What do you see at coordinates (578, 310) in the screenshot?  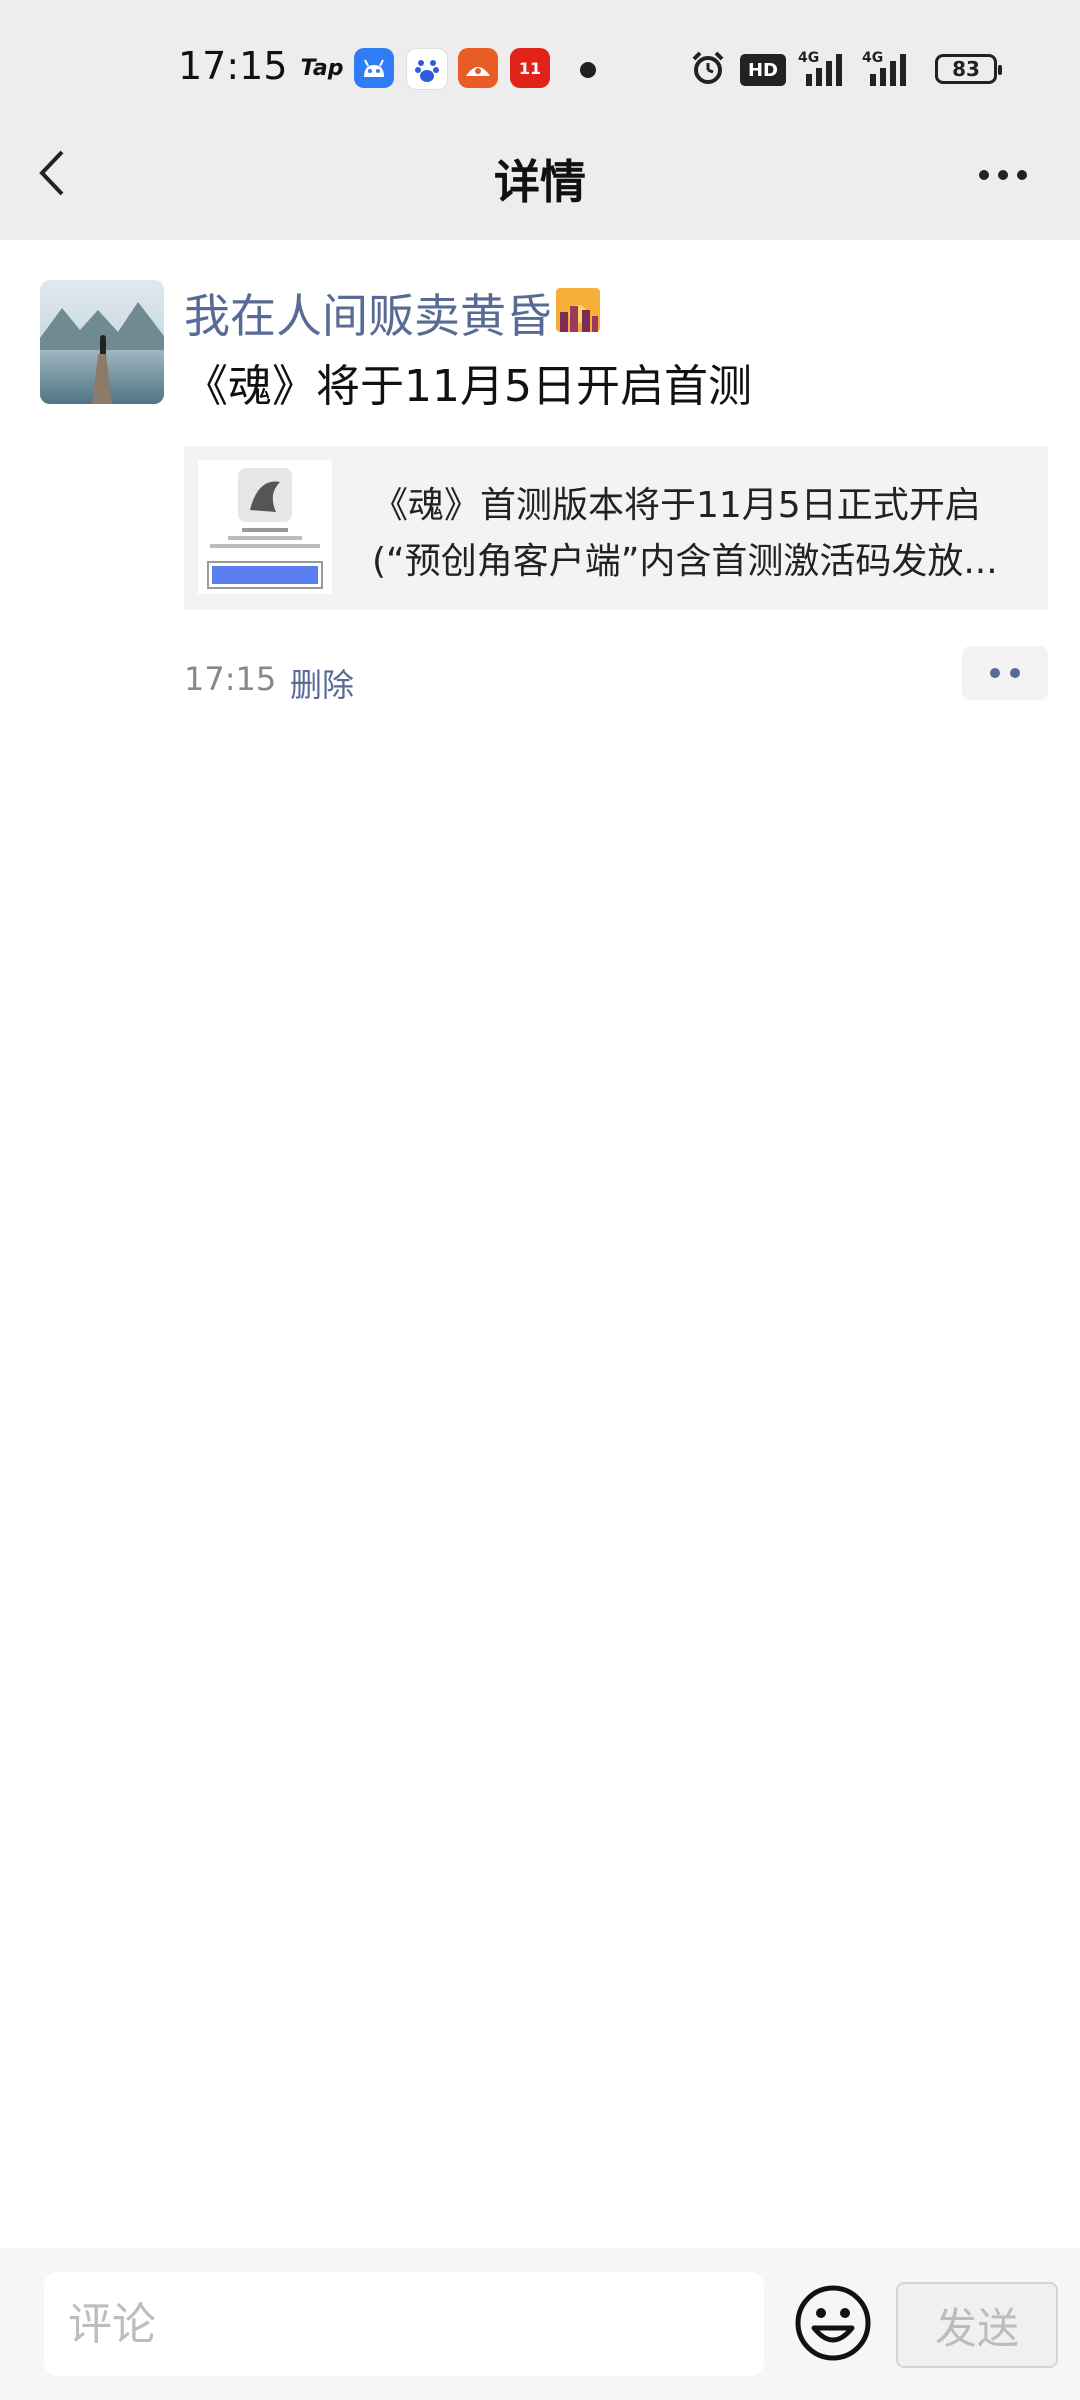 I see `sunset-emoji-icon` at bounding box center [578, 310].